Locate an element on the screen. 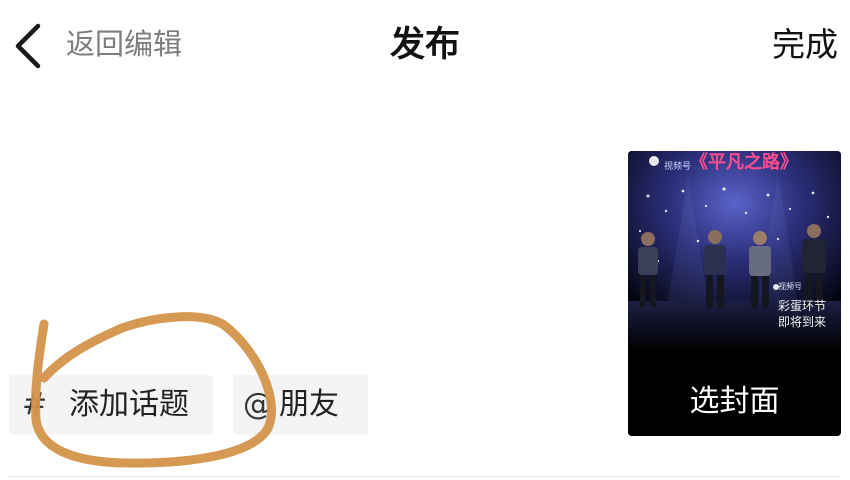 The width and height of the screenshot is (850, 480). mention-friend-label: 朋友 is located at coordinates (309, 404).